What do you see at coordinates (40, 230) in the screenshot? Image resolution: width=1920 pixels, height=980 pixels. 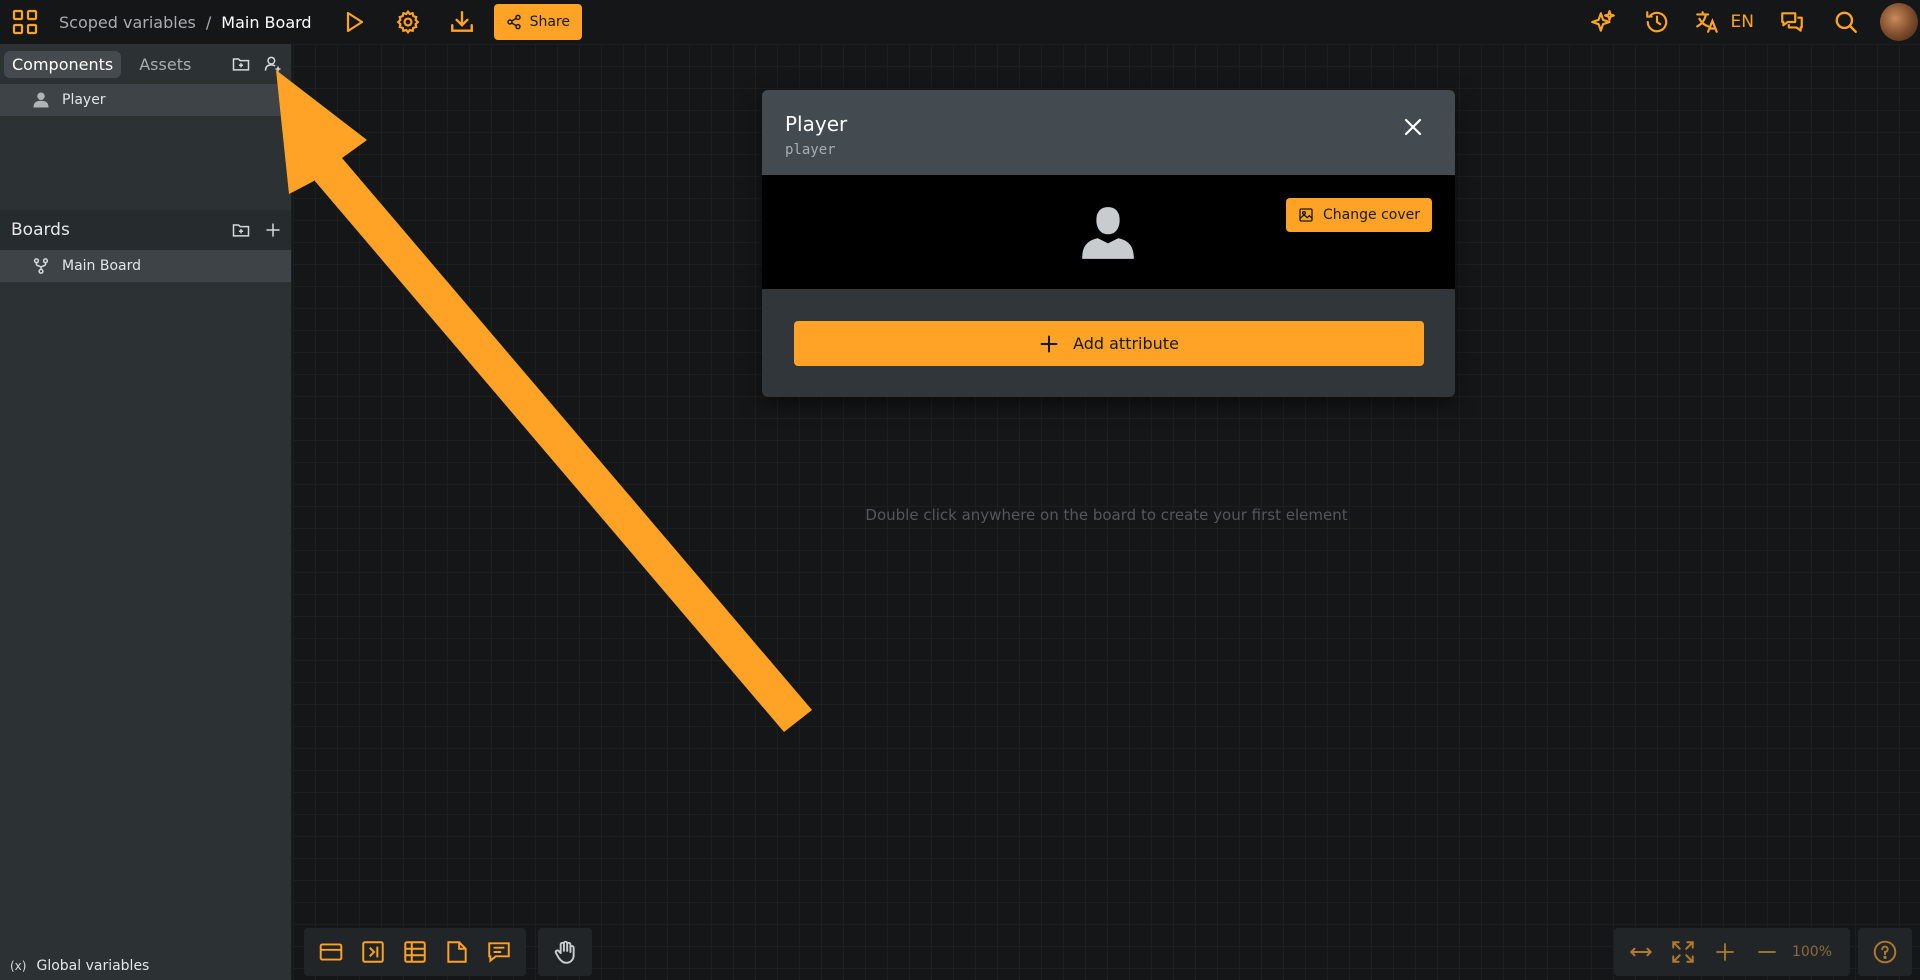 I see `boards-title: Boards` at bounding box center [40, 230].